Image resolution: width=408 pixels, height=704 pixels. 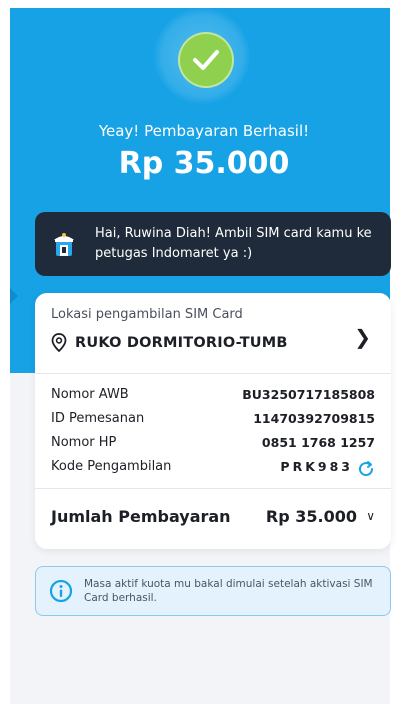 What do you see at coordinates (204, 131) in the screenshot?
I see `success-message: Yeay! Pembayaran Berhasil!` at bounding box center [204, 131].